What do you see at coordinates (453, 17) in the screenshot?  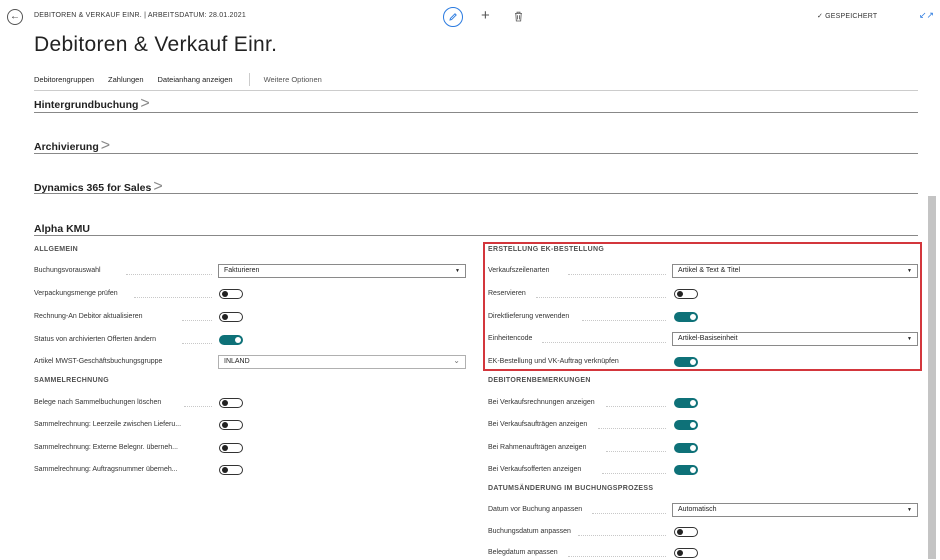 I see `edit-pencil-icon` at bounding box center [453, 17].